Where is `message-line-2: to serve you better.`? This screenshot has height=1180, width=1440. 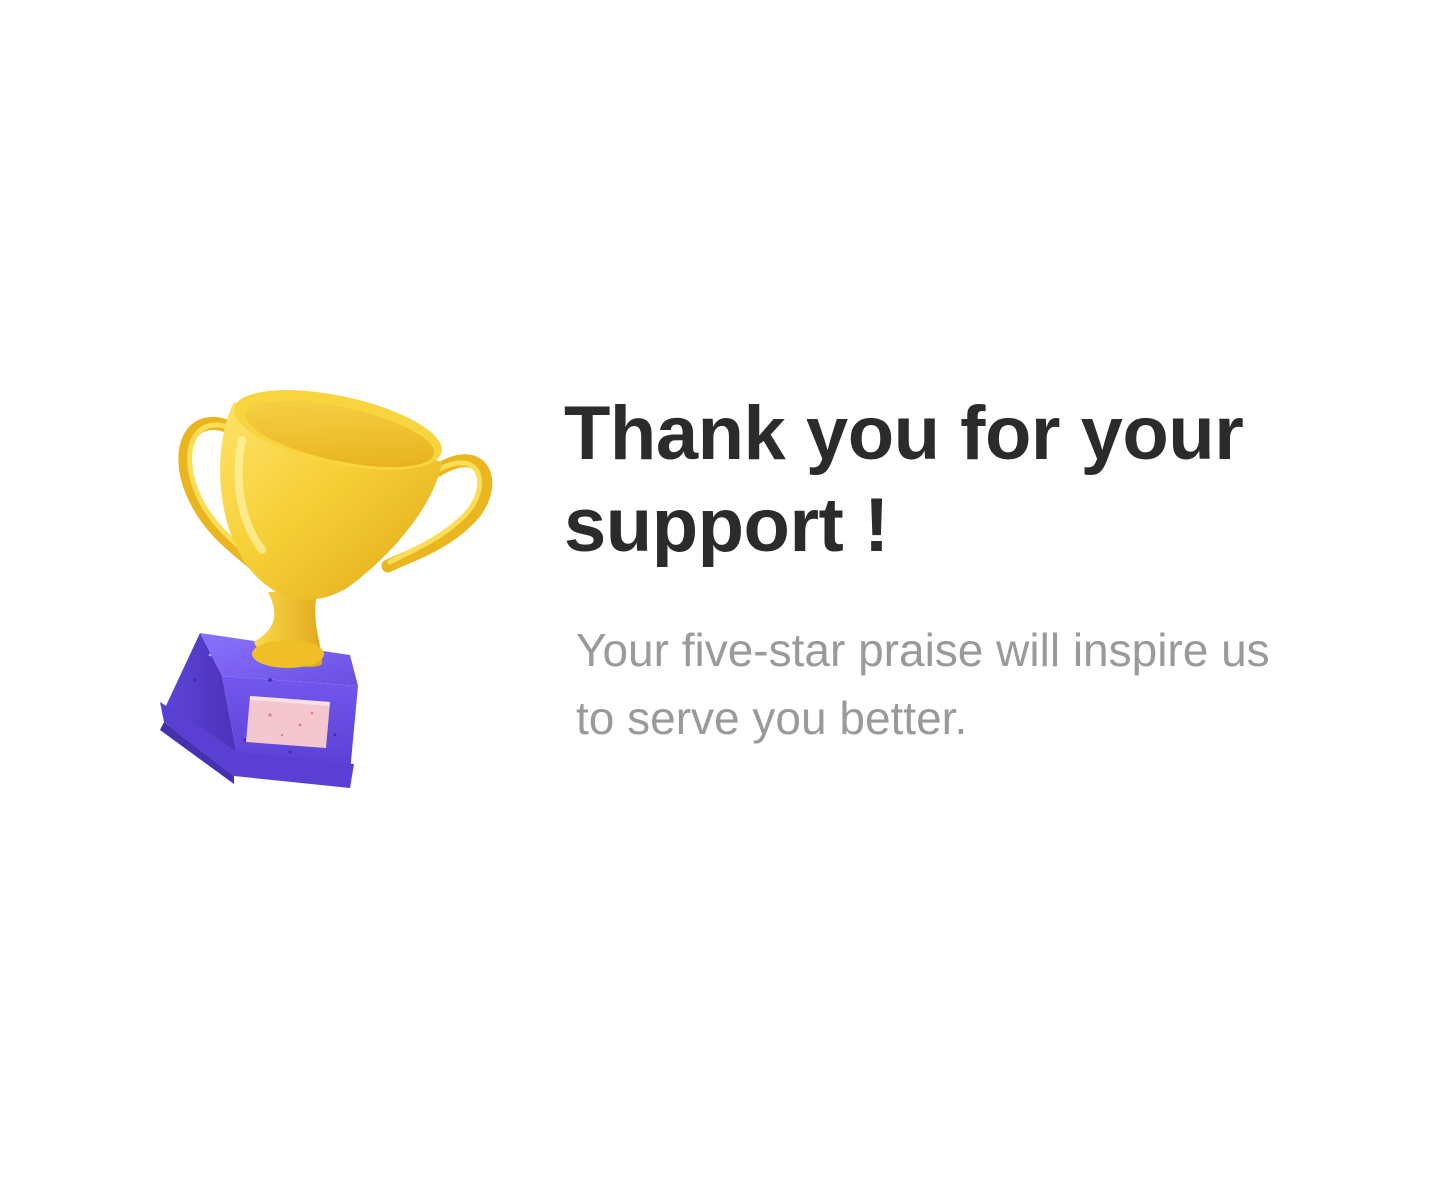
message-line-2: to serve you better. is located at coordinates (772, 718).